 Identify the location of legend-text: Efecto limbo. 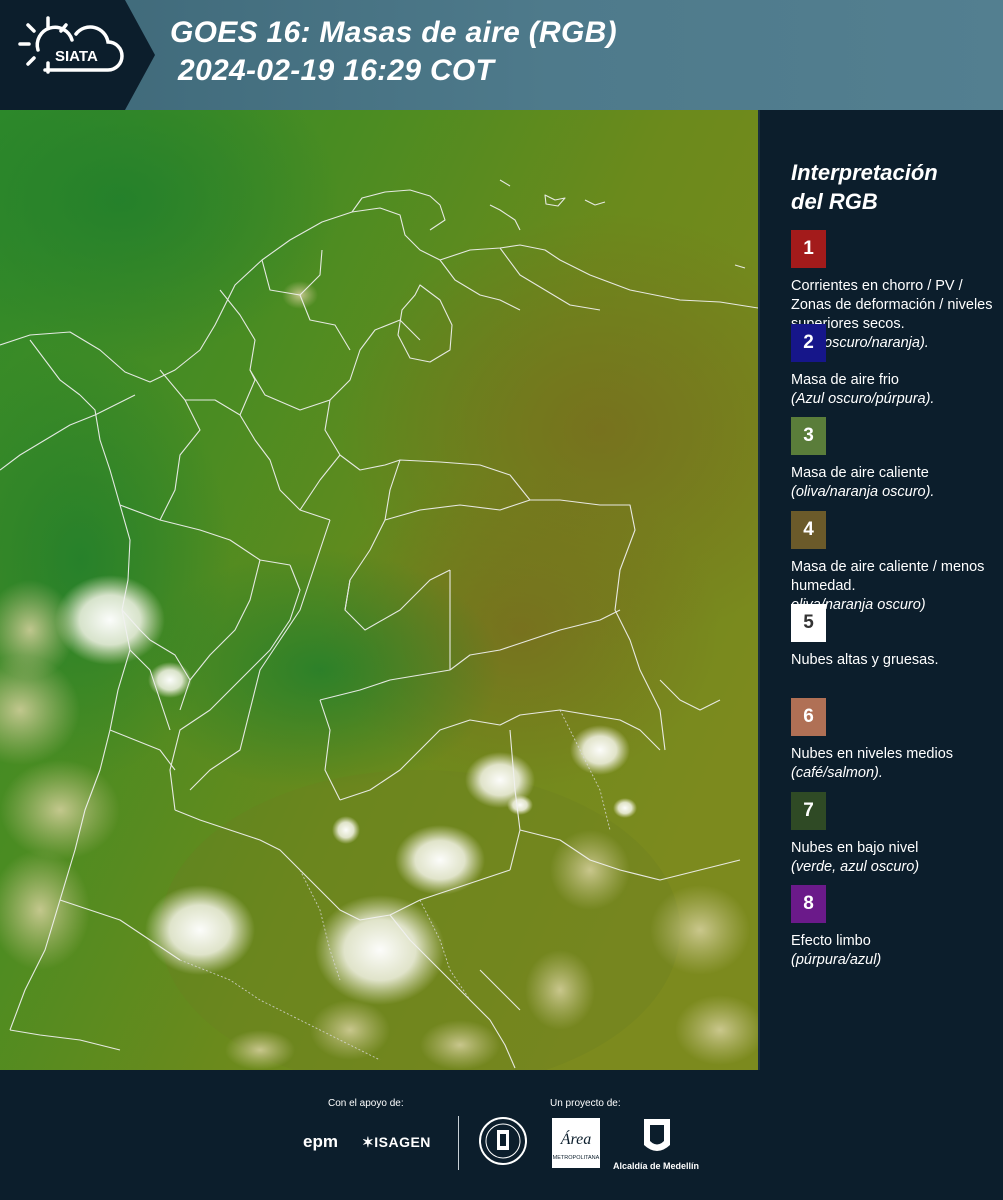
(831, 941).